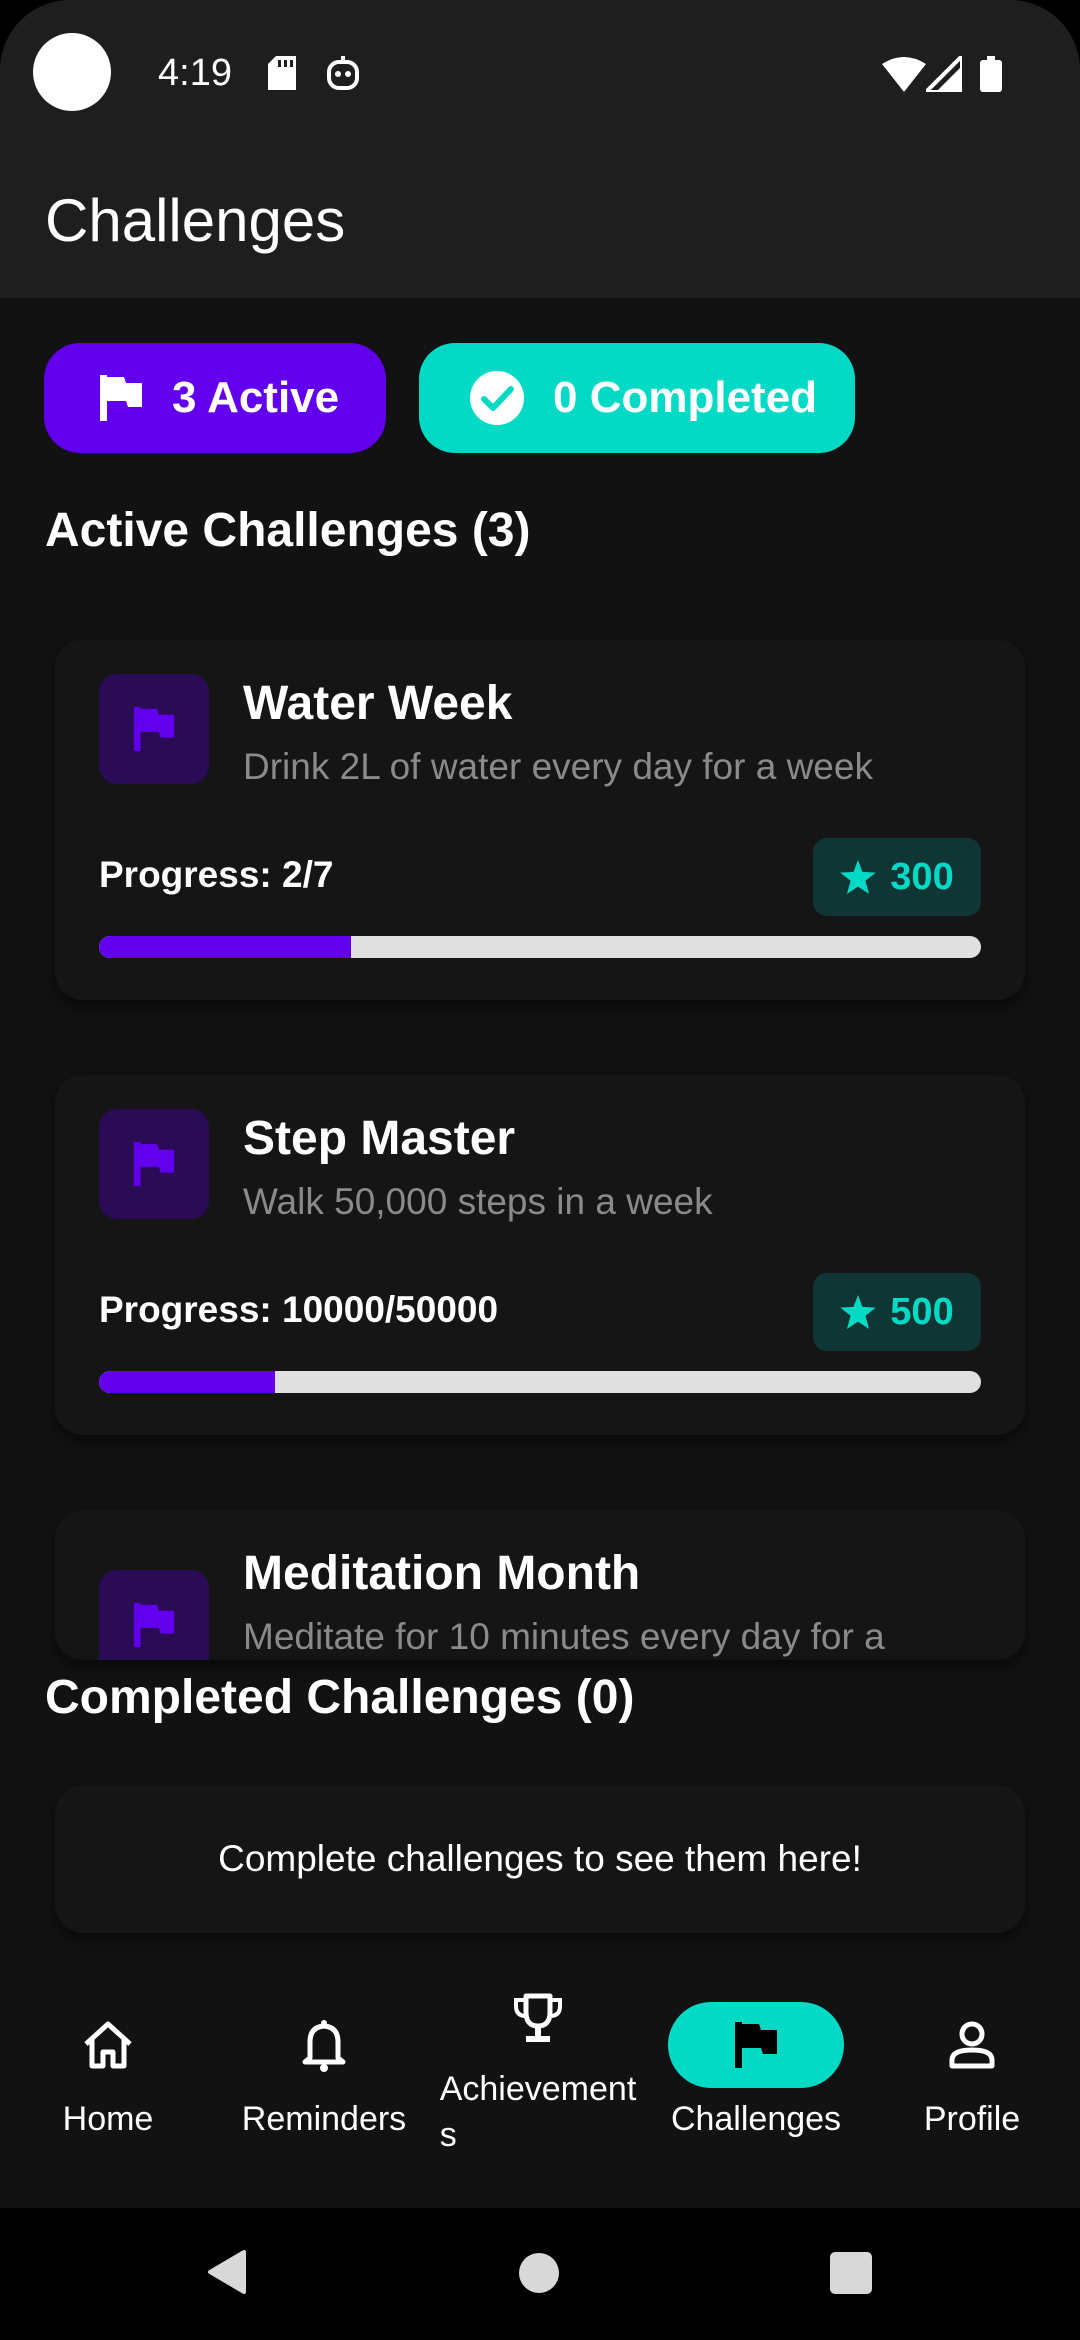 Image resolution: width=1080 pixels, height=2340 pixels. Describe the element at coordinates (282, 75) in the screenshot. I see `sd-card-icon` at that location.